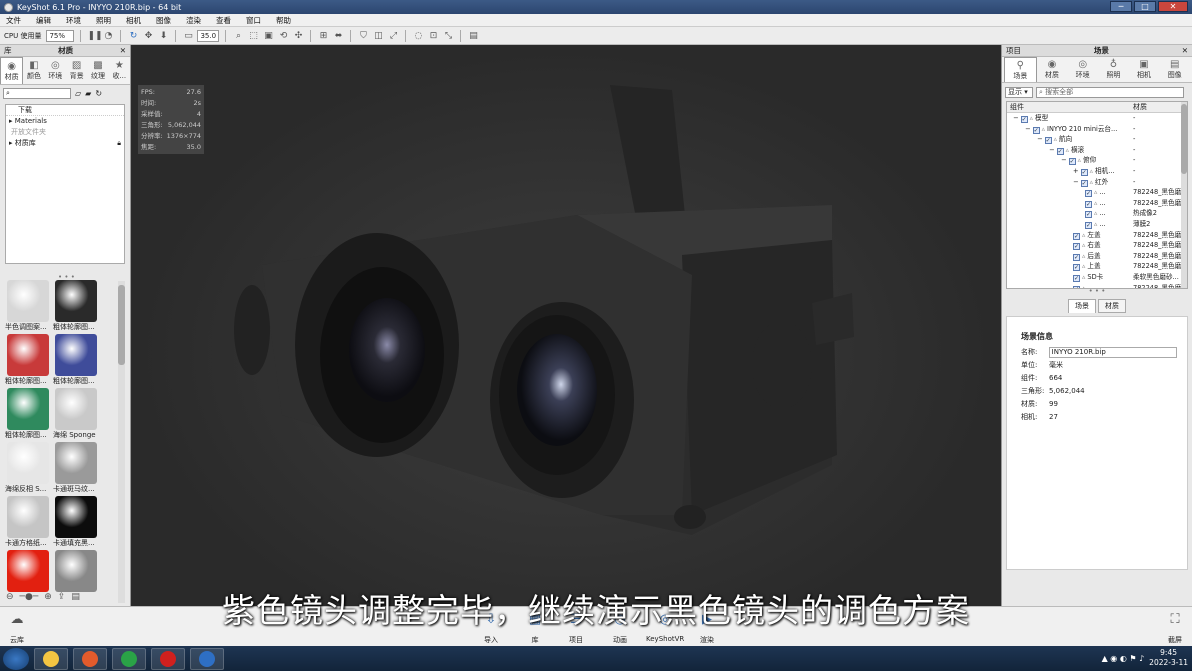 The width and height of the screenshot is (1192, 671). Describe the element at coordinates (1020, 69) in the screenshot. I see `tab-scene: ⚲ 场景` at that location.